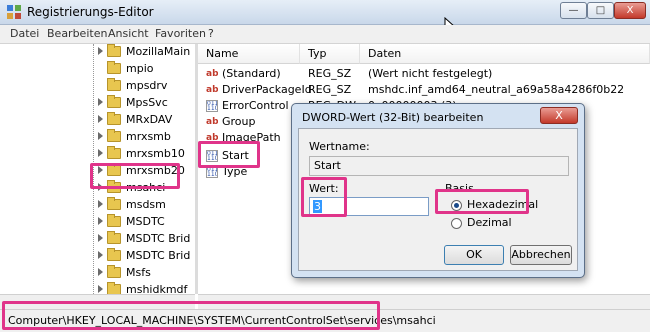 The height and width of the screenshot is (332, 650). I want to click on tree-item: msdsm, so click(97, 205).